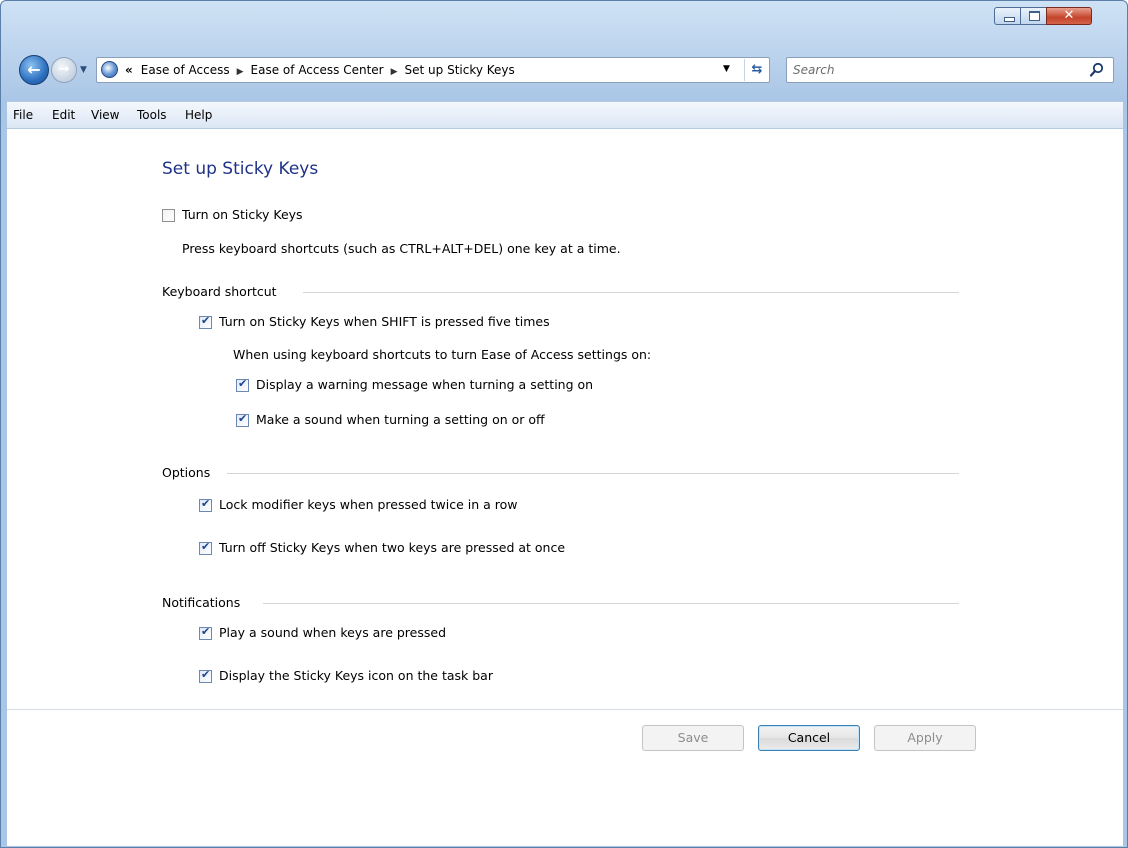 The height and width of the screenshot is (848, 1128). I want to click on options-heading: Options, so click(186, 472).